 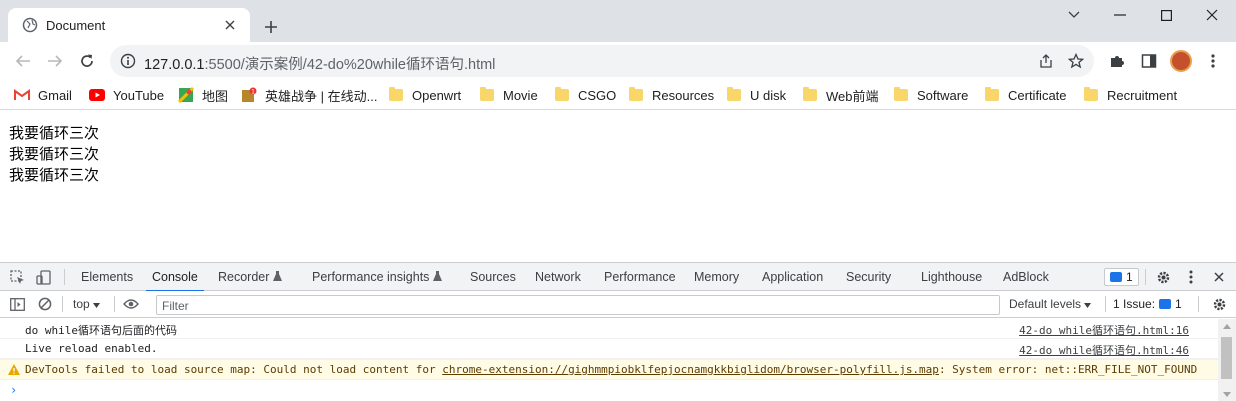 I want to click on bookmark-label: Movie, so click(x=520, y=95).